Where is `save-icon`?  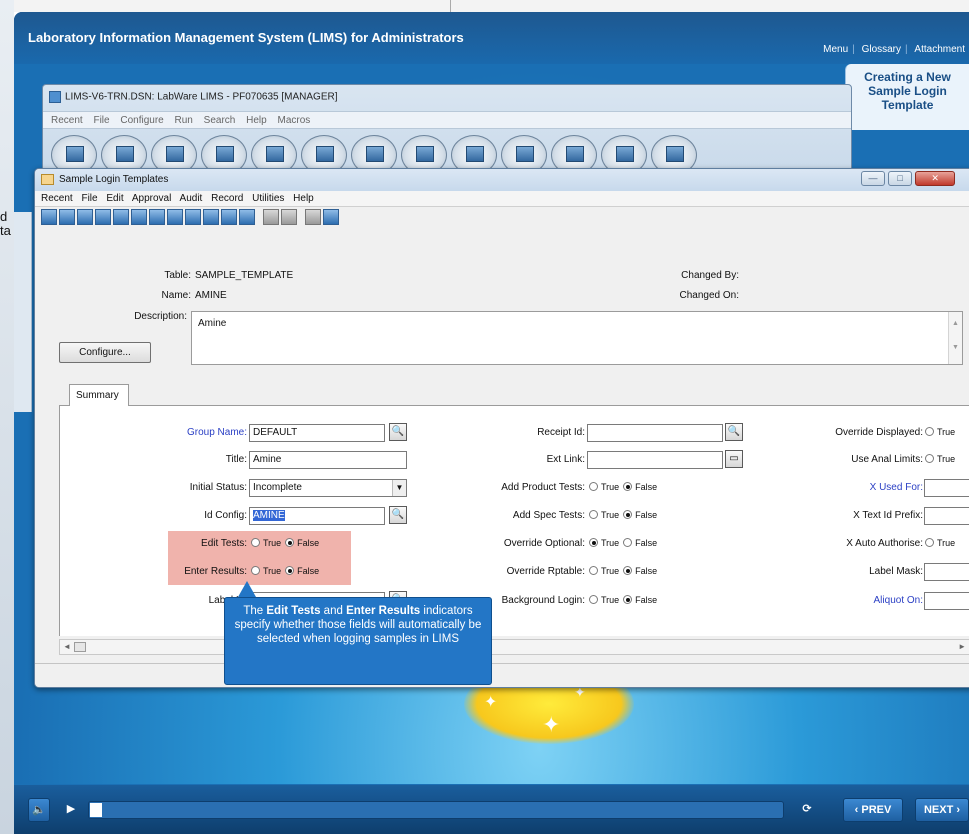
save-icon is located at coordinates (121, 217).